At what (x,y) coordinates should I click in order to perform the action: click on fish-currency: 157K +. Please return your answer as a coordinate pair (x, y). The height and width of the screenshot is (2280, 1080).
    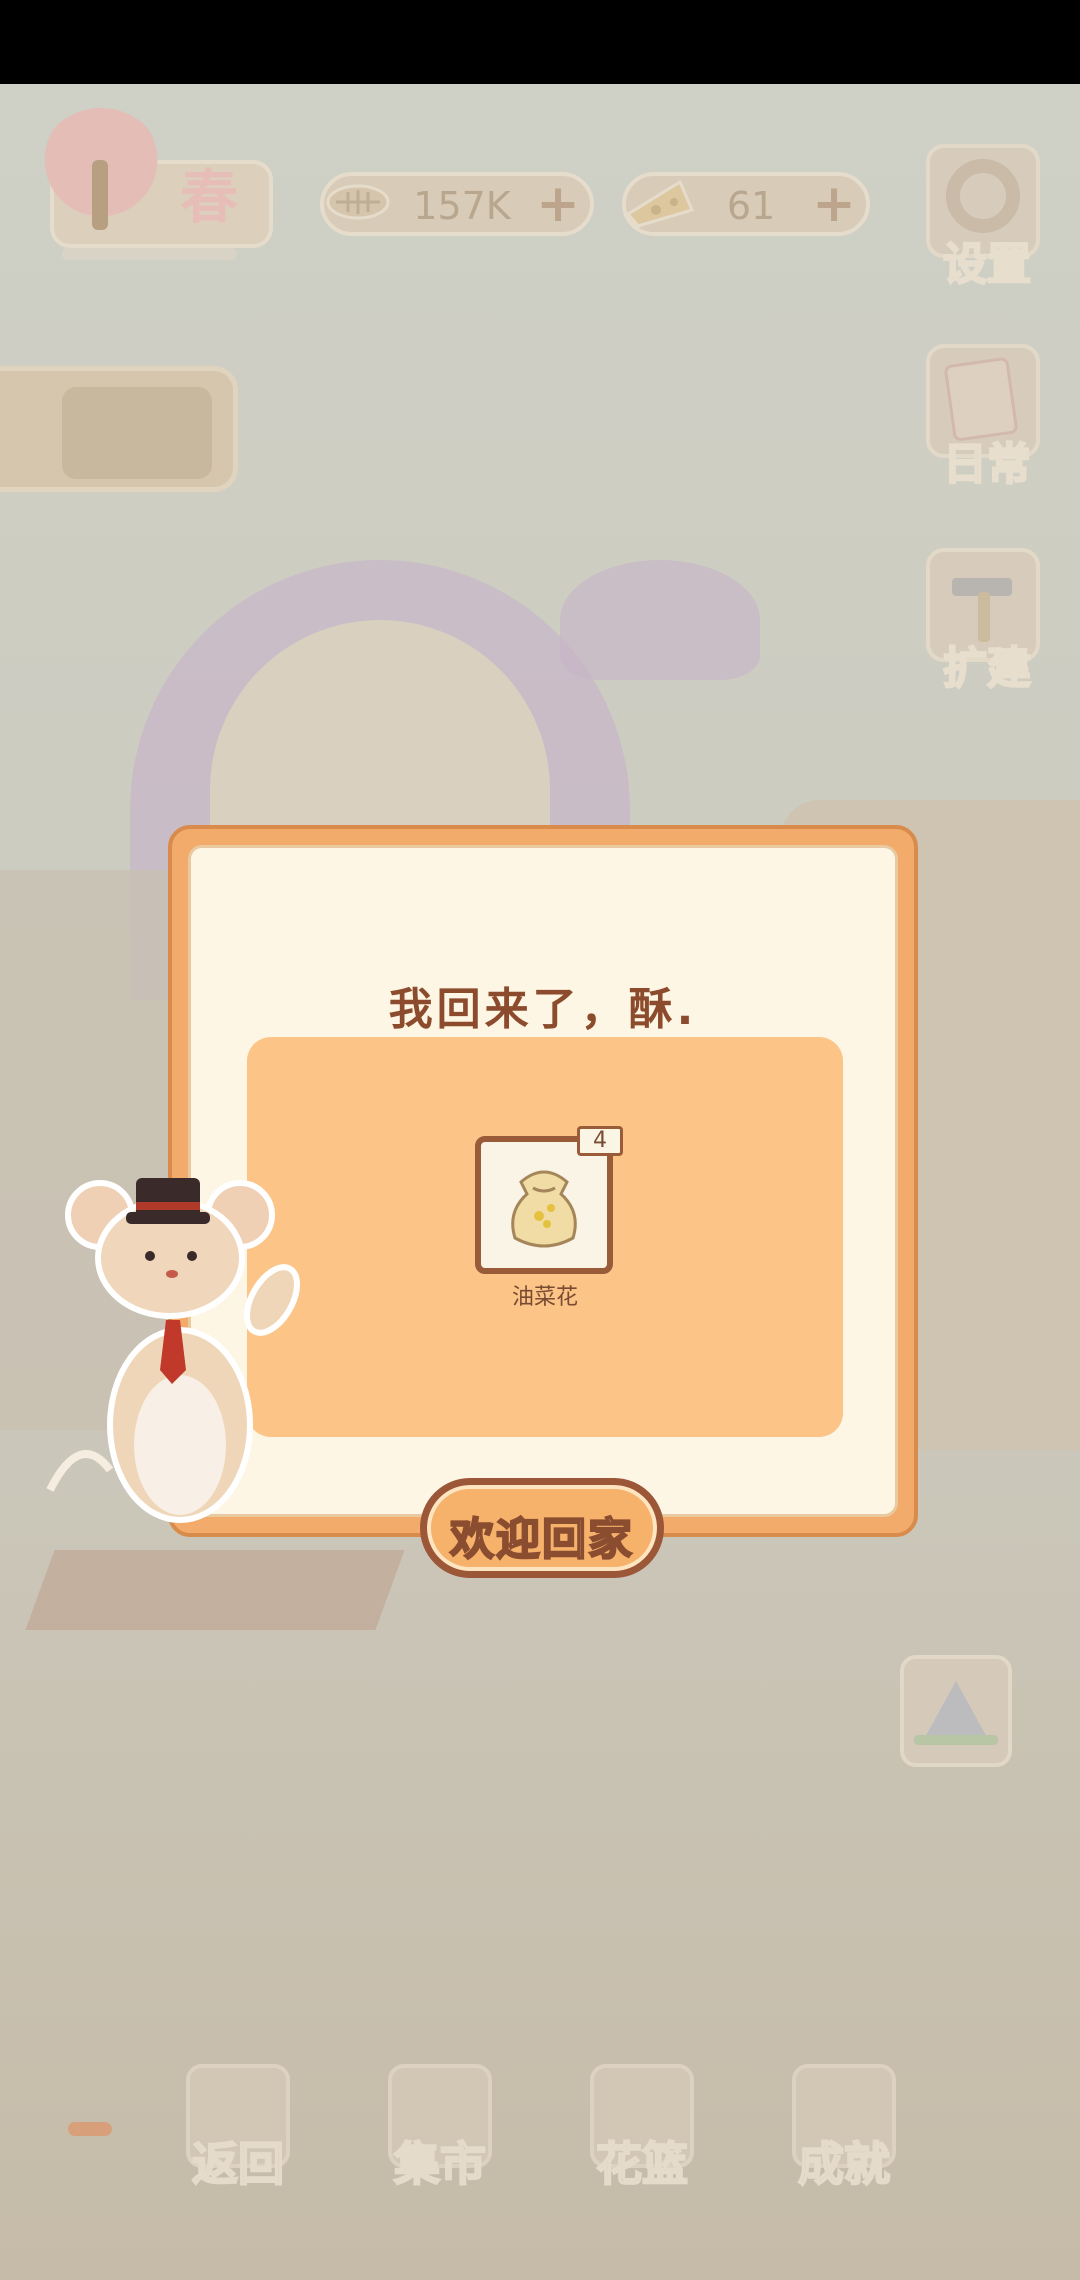
    Looking at the image, I should click on (457, 204).